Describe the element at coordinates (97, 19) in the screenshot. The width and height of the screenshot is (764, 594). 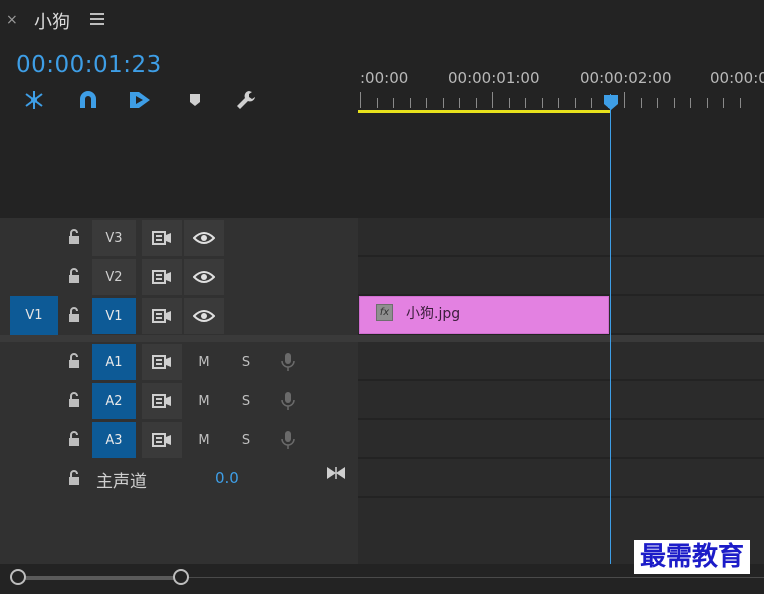
I see `panel-menu-icon` at that location.